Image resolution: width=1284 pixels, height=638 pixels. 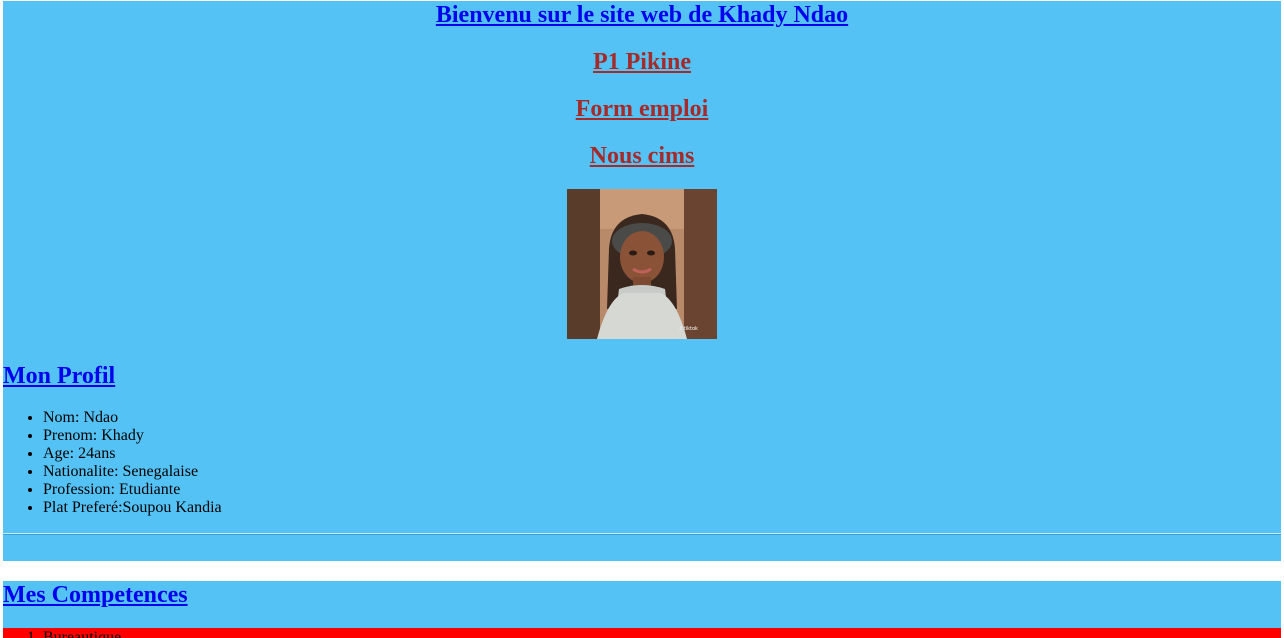 I want to click on nav-link-nous-cims: Nous cims, so click(x=642, y=156).